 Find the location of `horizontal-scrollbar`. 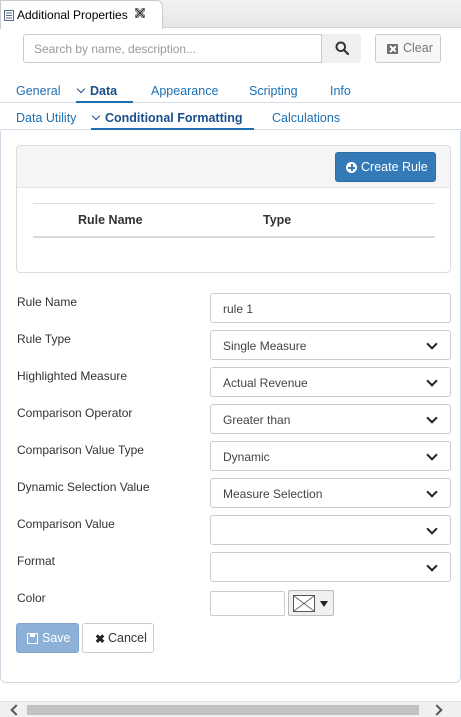

horizontal-scrollbar is located at coordinates (230, 709).